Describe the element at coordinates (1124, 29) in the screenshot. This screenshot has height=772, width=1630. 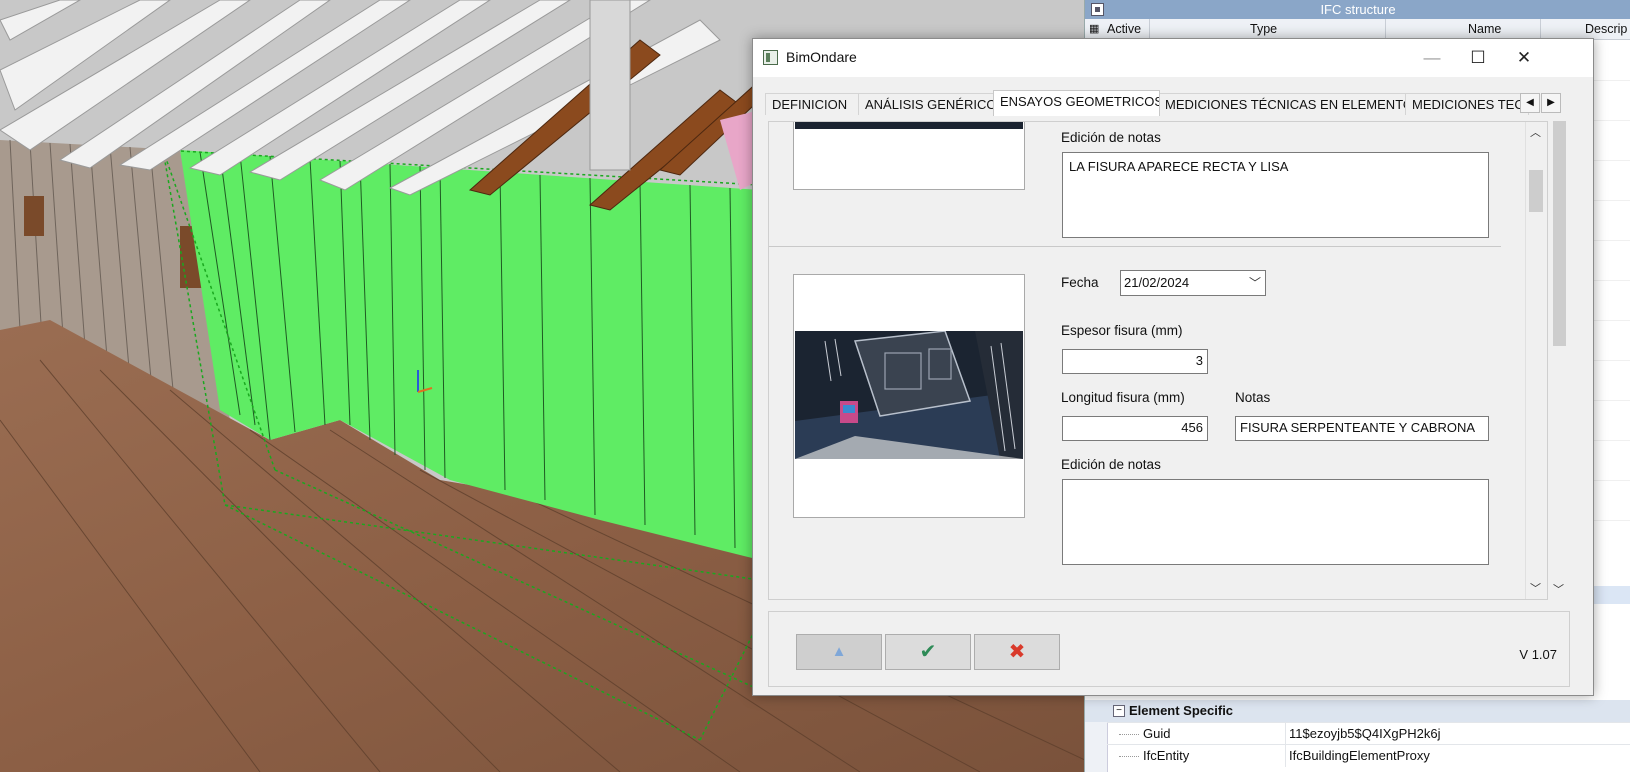
I see `column-active: Active` at that location.